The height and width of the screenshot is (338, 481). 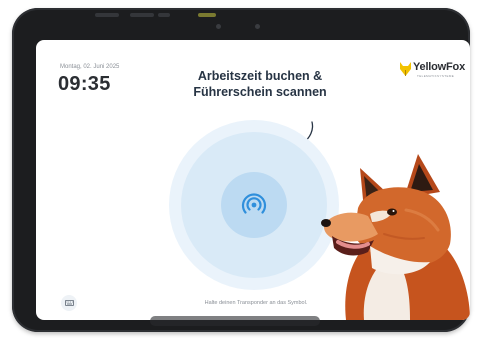 What do you see at coordinates (84, 84) in the screenshot?
I see `clock: 09:35` at bounding box center [84, 84].